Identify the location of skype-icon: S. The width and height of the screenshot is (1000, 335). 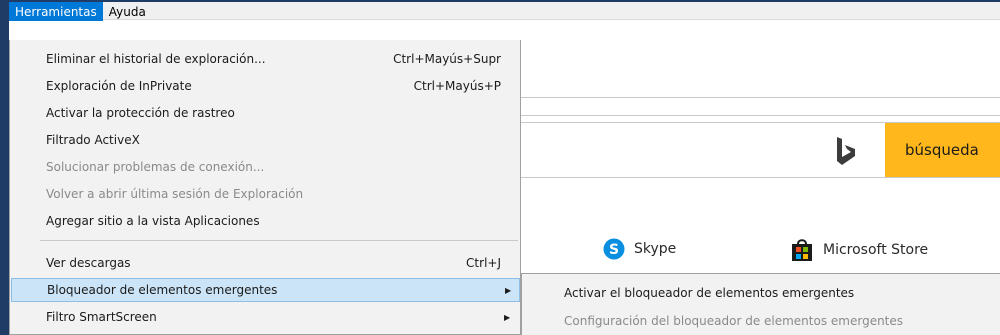
(614, 249).